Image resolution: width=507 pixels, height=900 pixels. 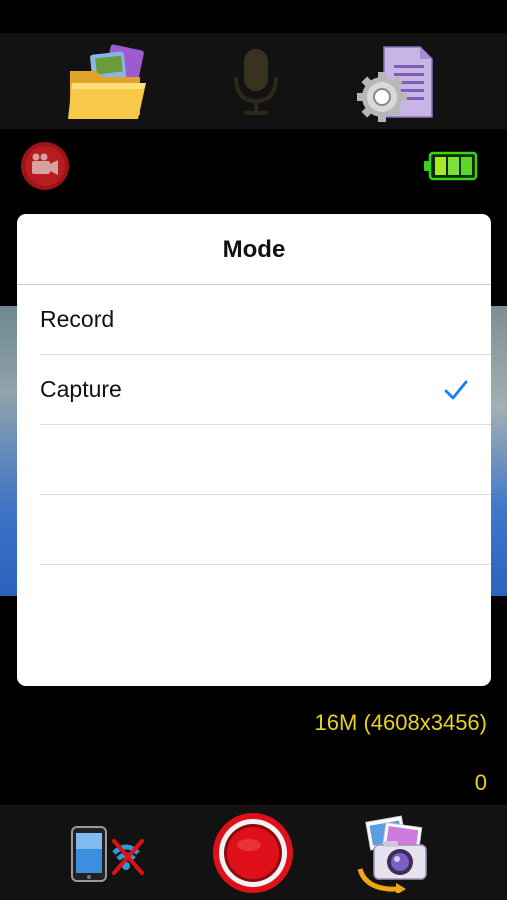 I want to click on resolution-label: 16M (4608x3456), so click(x=401, y=723).